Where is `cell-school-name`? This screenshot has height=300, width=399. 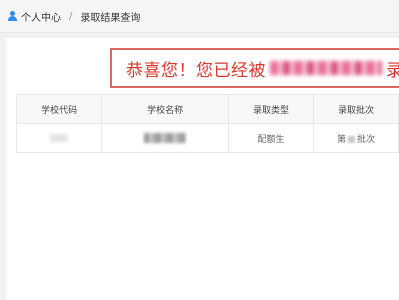
cell-school-name is located at coordinates (165, 138).